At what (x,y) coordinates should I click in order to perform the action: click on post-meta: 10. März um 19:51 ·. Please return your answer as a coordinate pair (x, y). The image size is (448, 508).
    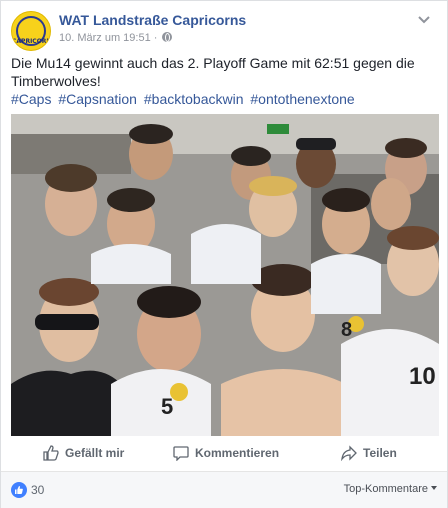
    Looking at the image, I should click on (116, 38).